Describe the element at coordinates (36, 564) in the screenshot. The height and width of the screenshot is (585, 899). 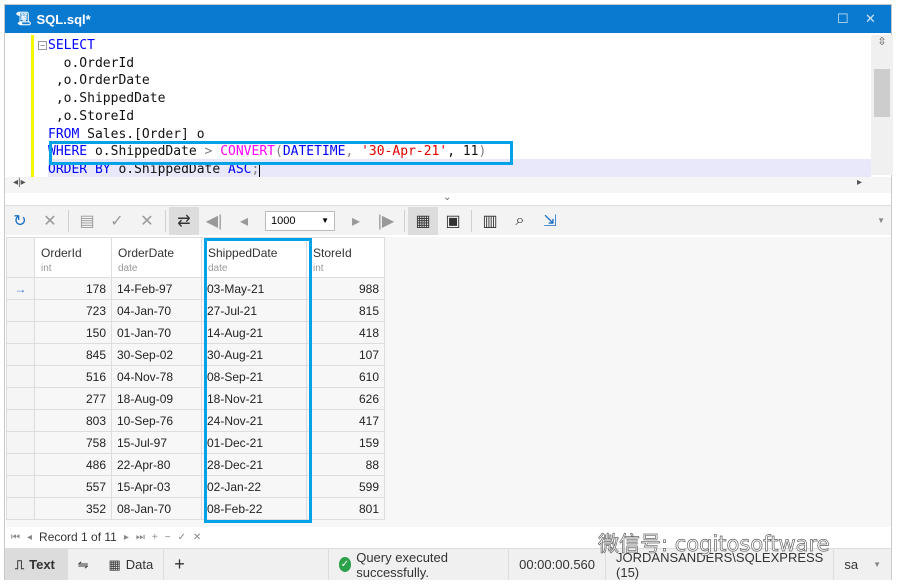
I see `text-tab: ⎍ Text` at that location.